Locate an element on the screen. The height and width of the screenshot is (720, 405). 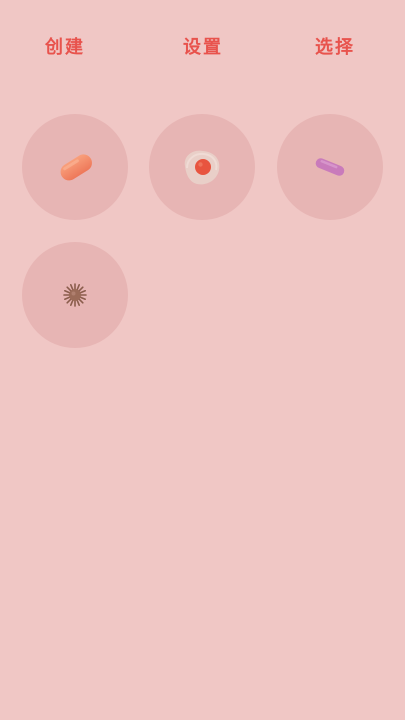
fried-egg-icon is located at coordinates (202, 167).